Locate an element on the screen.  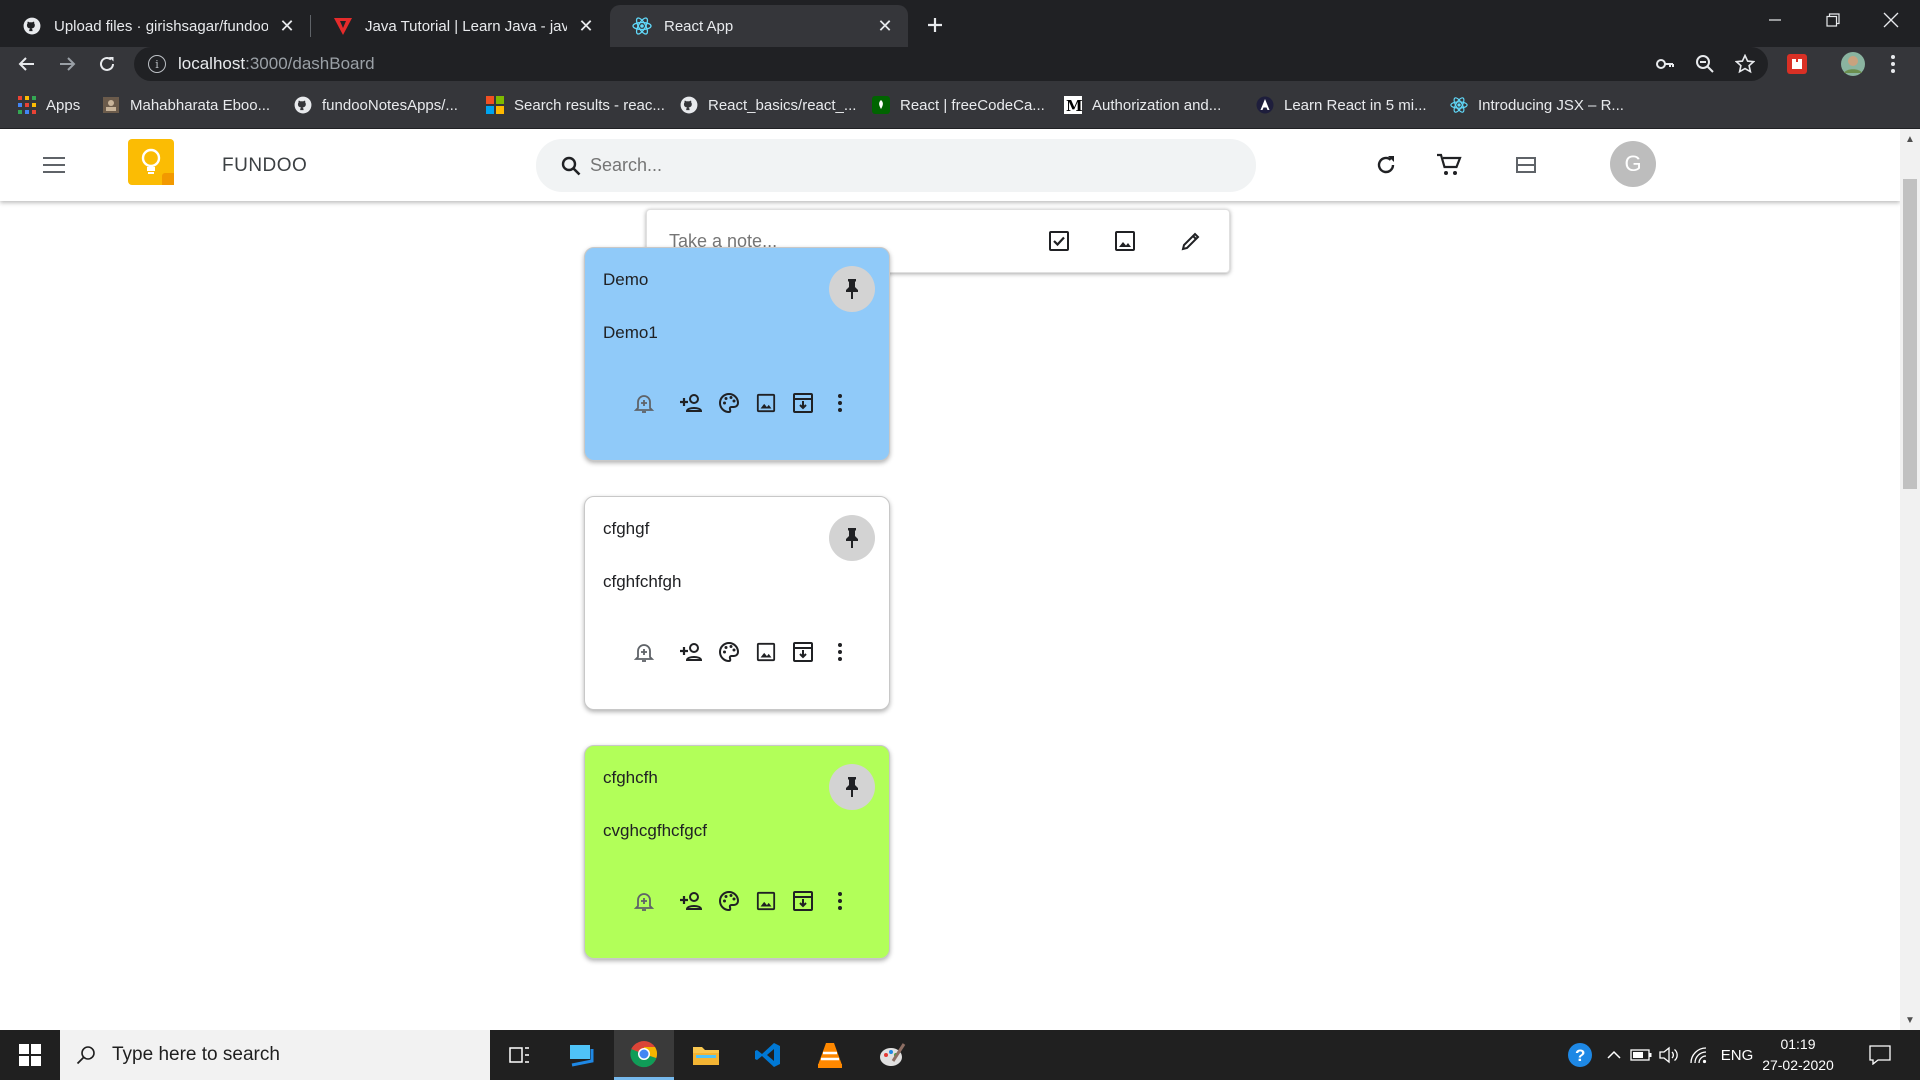
notifications-button is located at coordinates (1880, 1055).